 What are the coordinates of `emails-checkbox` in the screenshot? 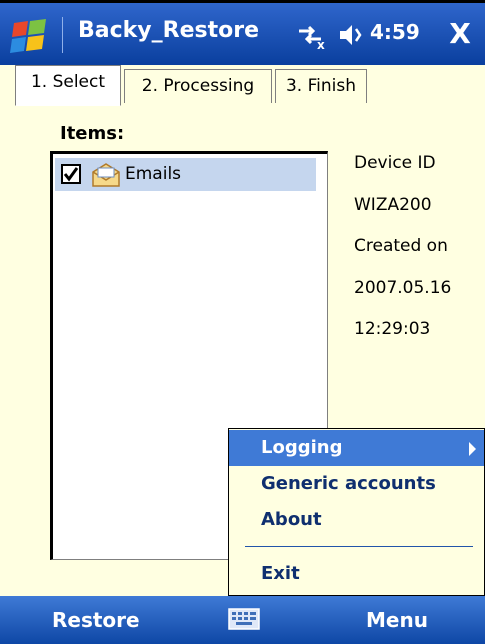 It's located at (71, 174).